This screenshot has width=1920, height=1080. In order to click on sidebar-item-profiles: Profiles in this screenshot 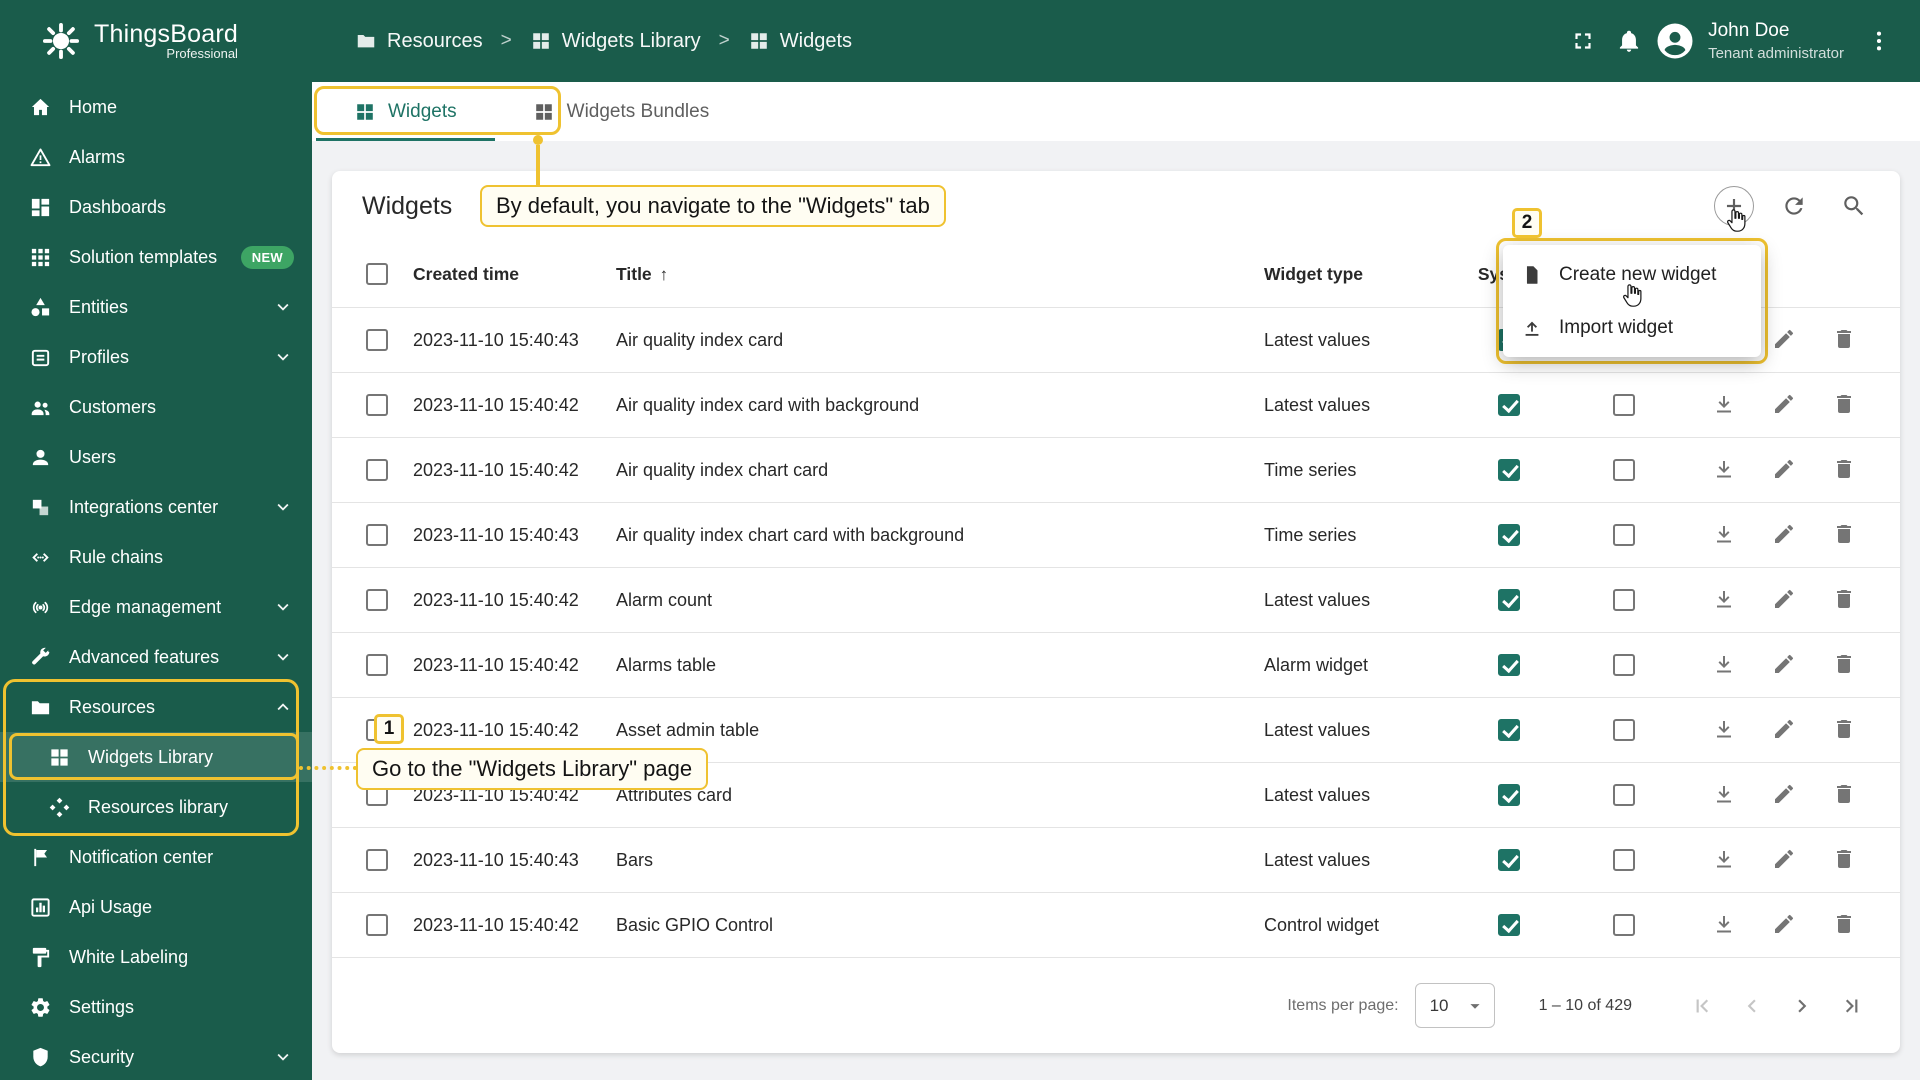, I will do `click(156, 357)`.